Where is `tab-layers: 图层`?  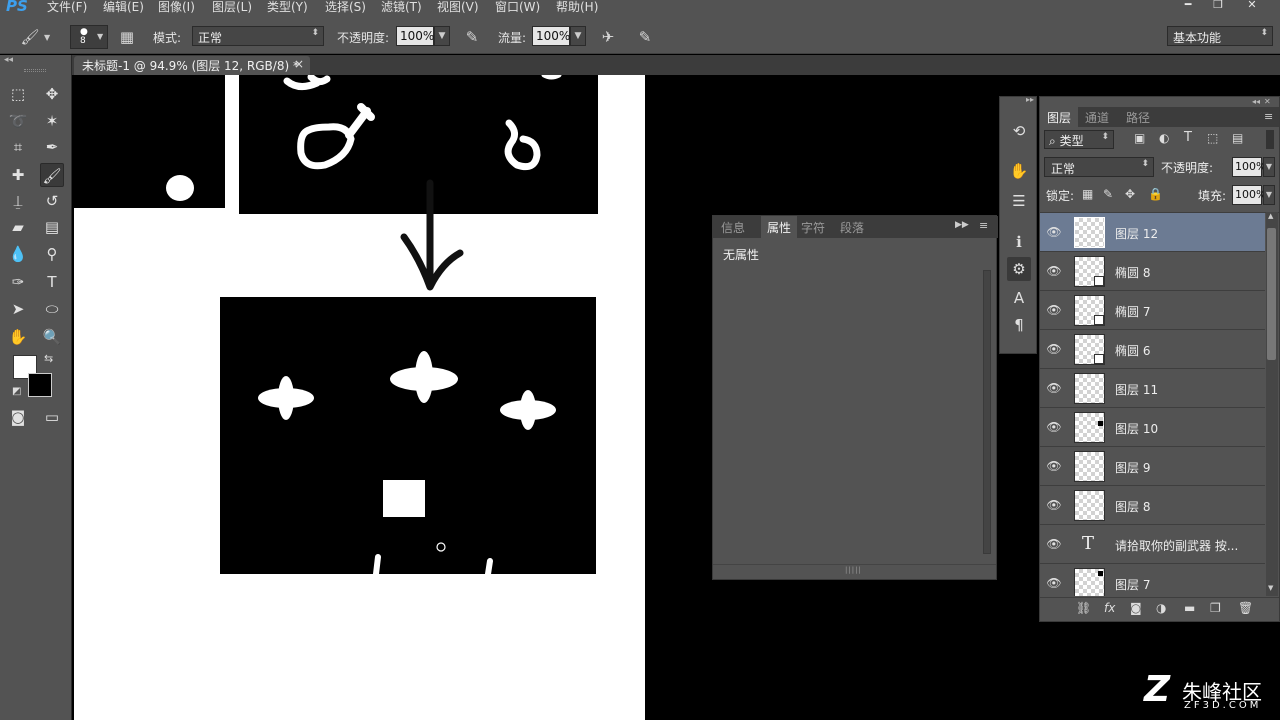 tab-layers: 图层 is located at coordinates (1059, 117).